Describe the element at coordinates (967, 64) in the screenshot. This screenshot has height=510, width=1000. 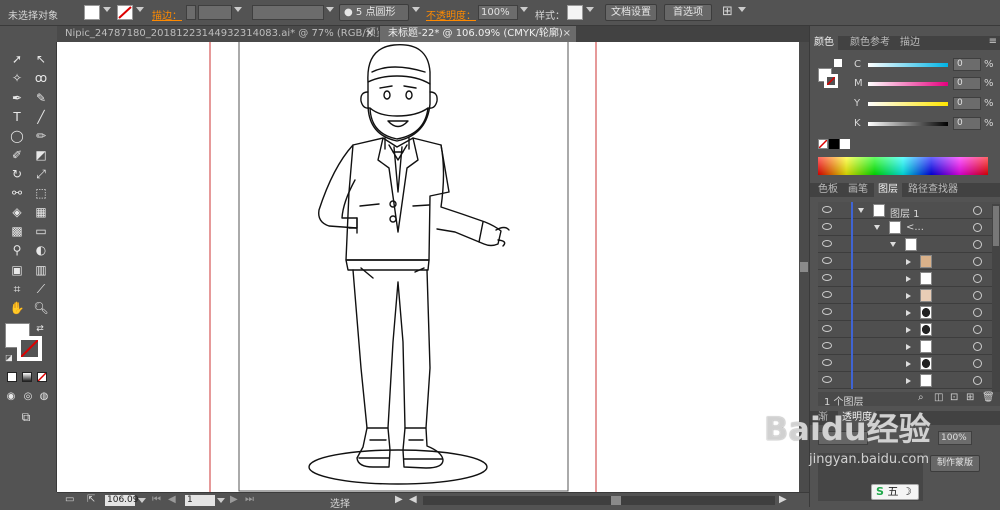
I see `c-value-field: 0` at that location.